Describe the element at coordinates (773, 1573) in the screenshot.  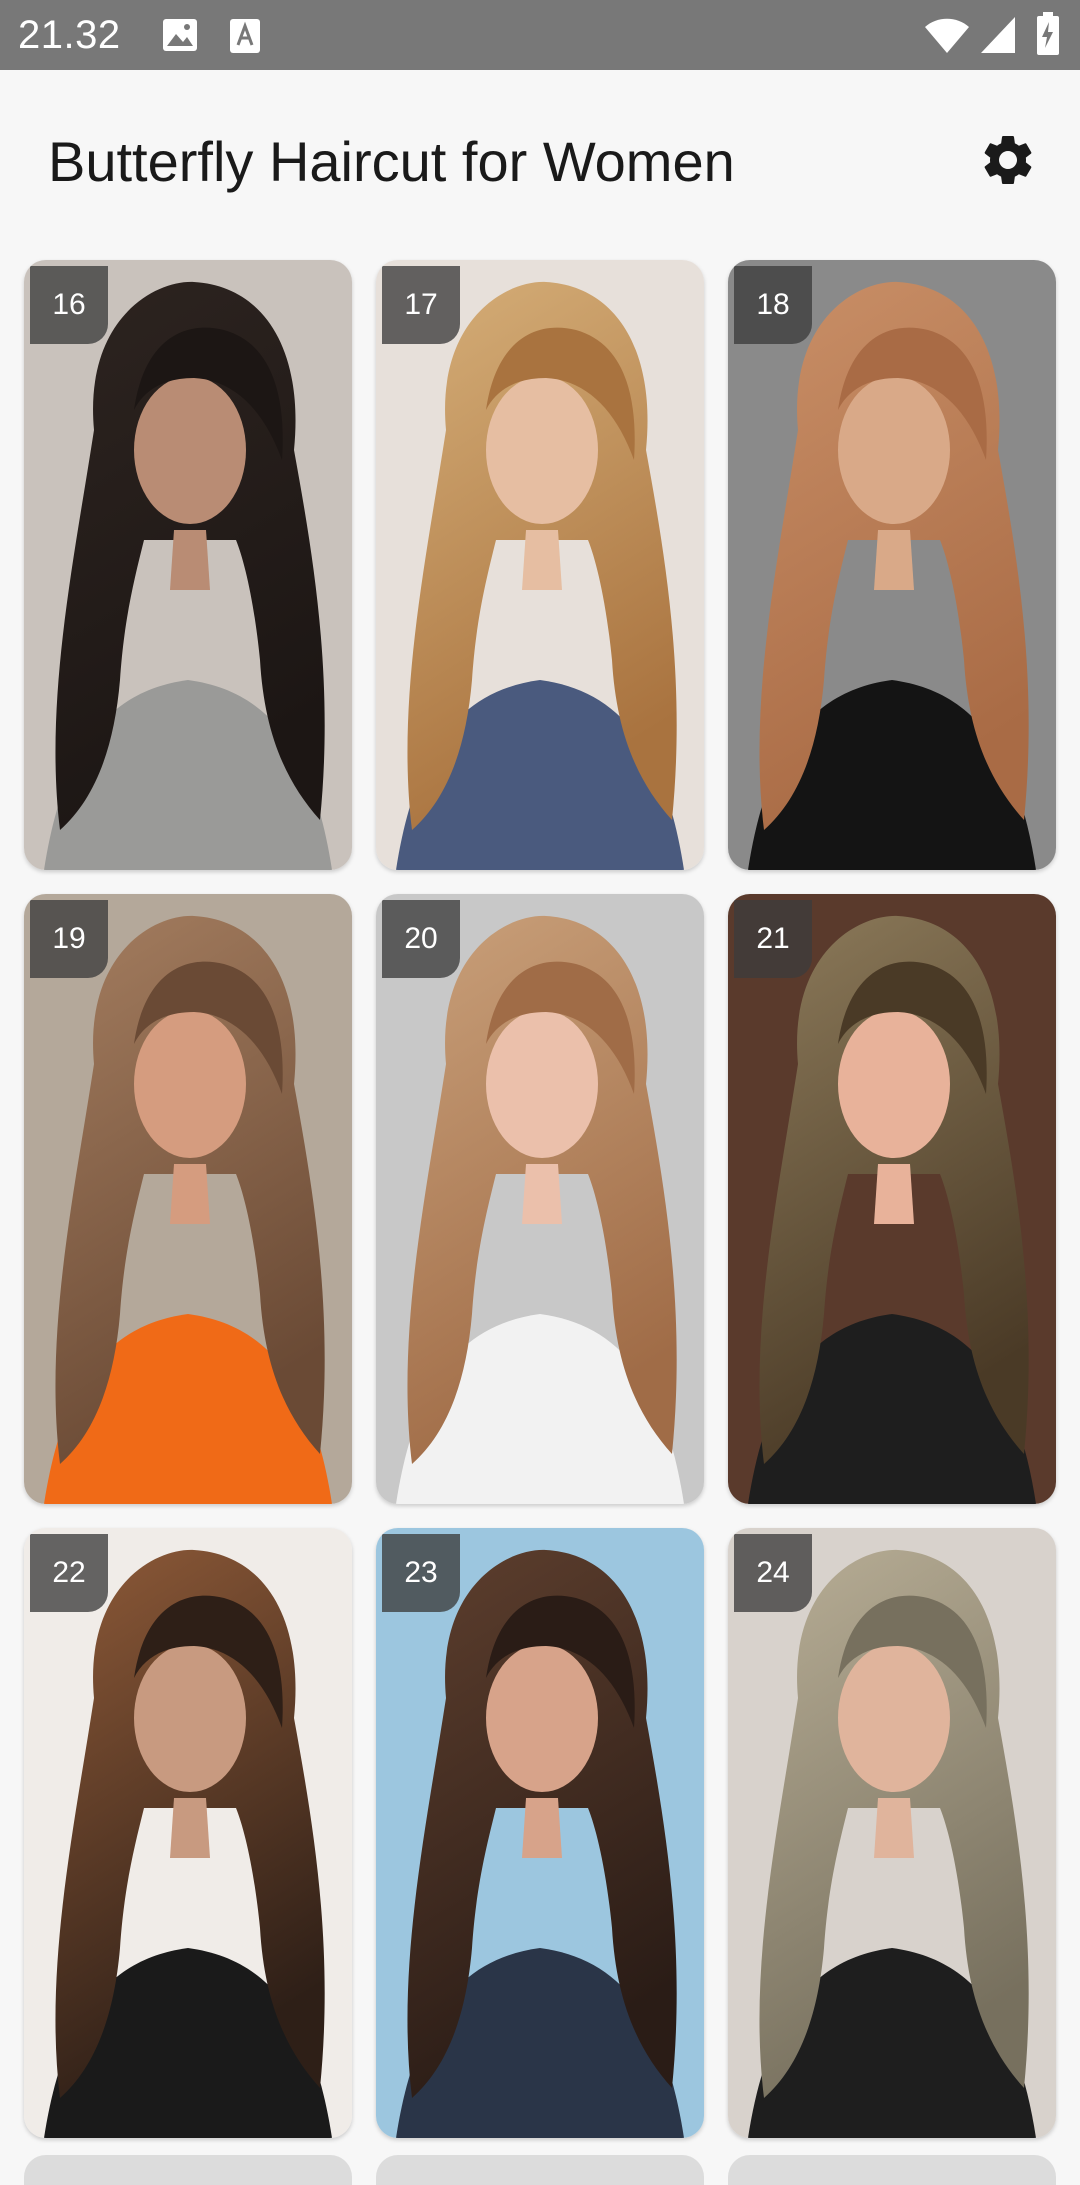
I see `item-number-badge: 24` at that location.